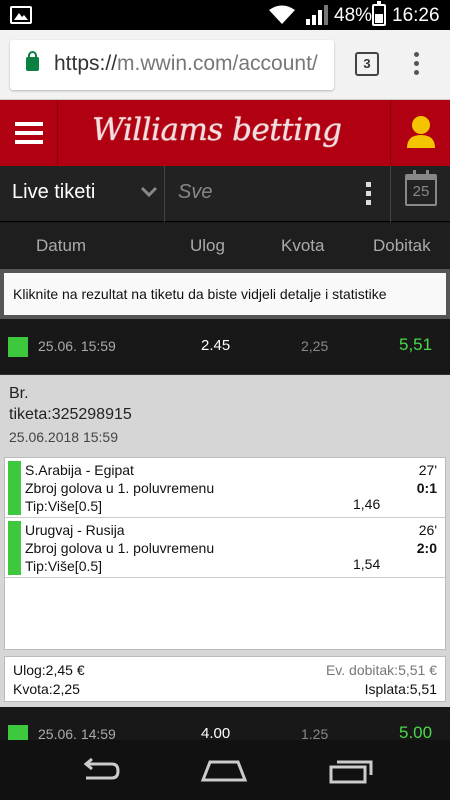 This screenshot has width=450, height=800. I want to click on column-stake: Ulog, so click(207, 245).